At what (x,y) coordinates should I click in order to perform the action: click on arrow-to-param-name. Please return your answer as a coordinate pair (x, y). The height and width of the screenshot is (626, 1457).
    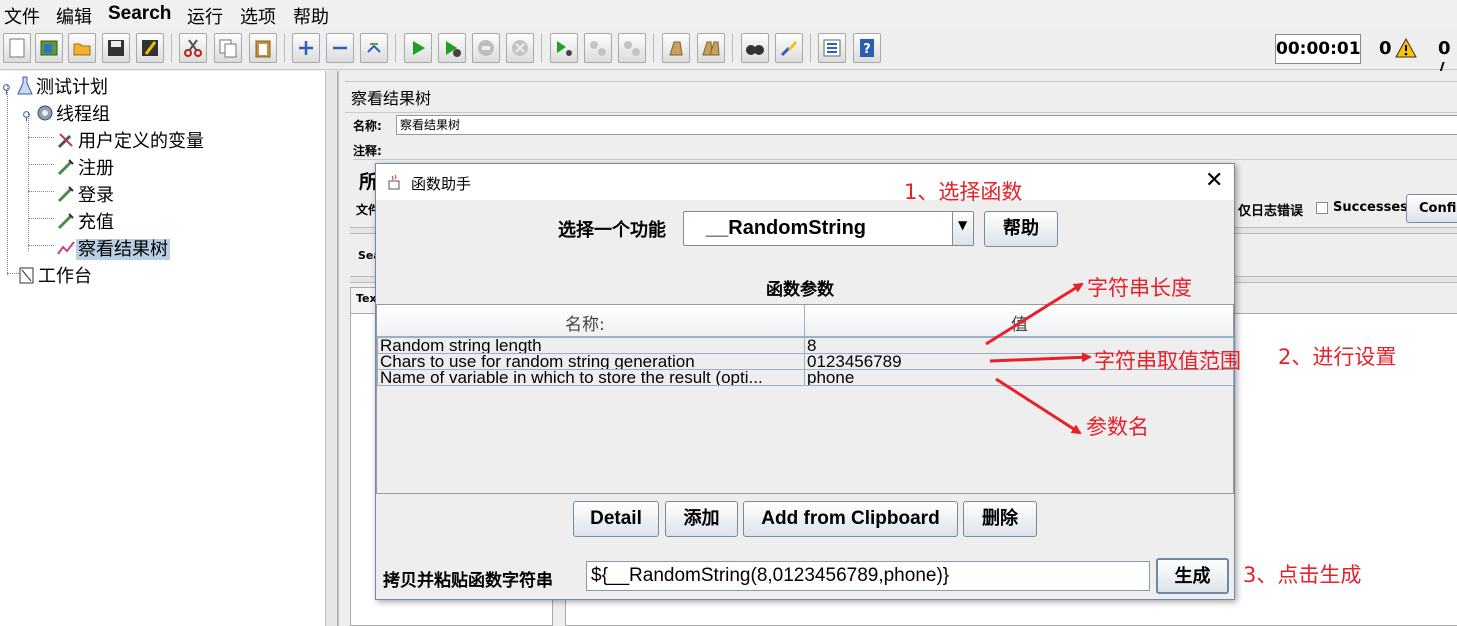
    Looking at the image, I should click on (1038, 406).